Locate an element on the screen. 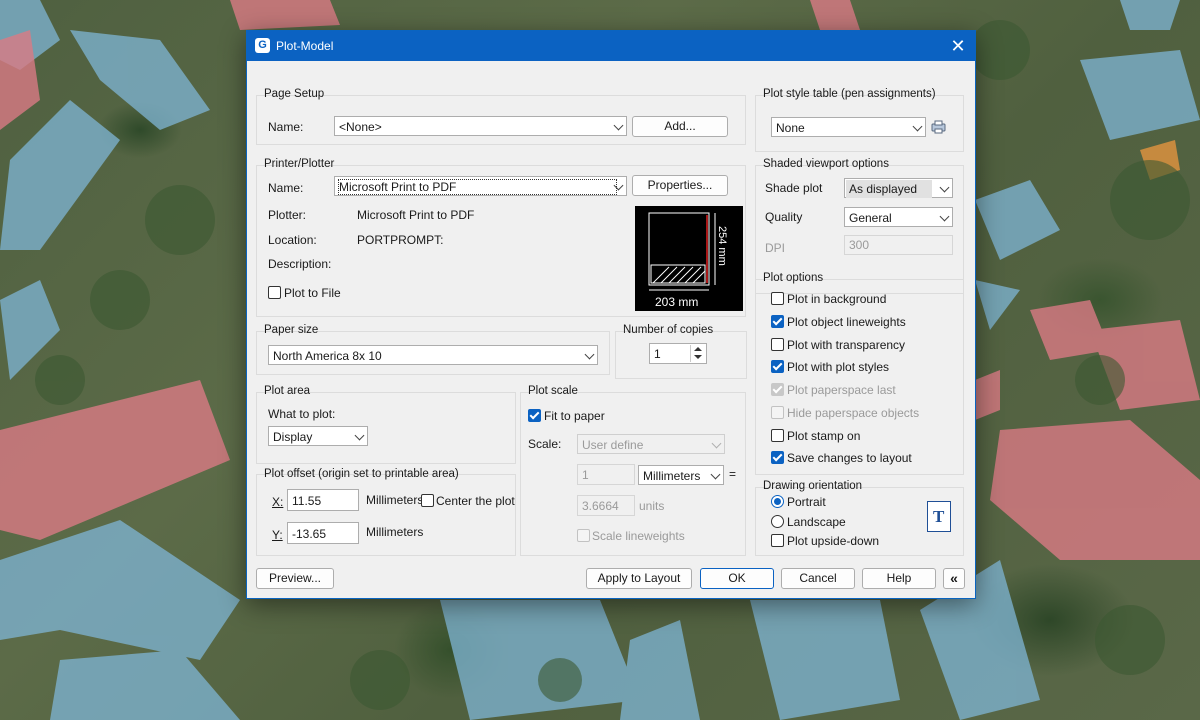 Image resolution: width=1200 pixels, height=720 pixels. orientation-preview-icon: T is located at coordinates (939, 516).